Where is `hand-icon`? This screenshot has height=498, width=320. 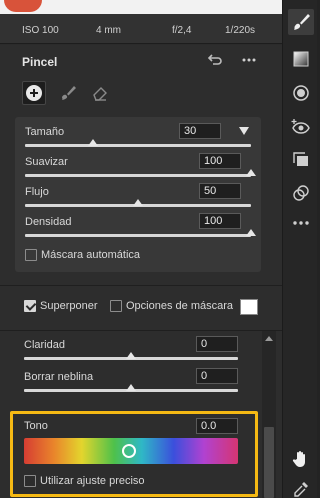
hand-icon is located at coordinates (298, 459).